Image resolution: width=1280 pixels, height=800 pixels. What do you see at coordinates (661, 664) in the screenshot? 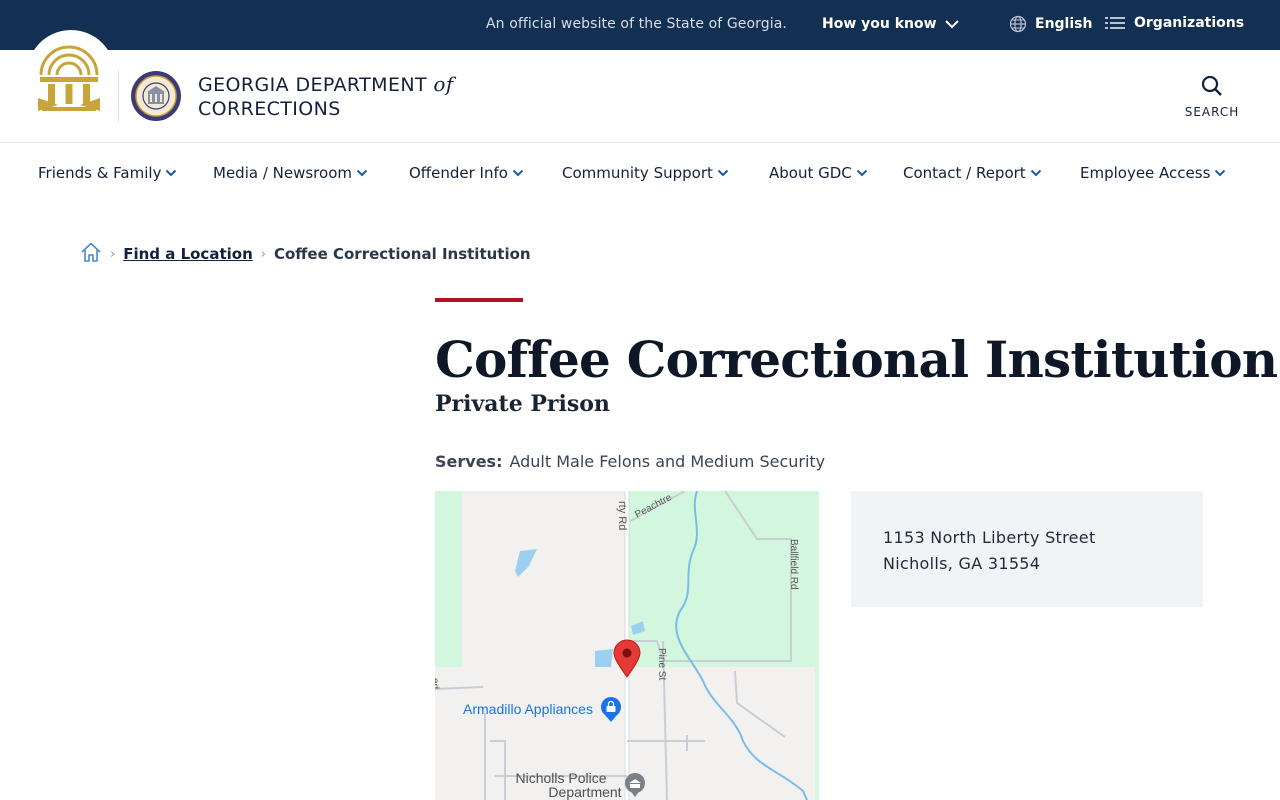
I see `map-label-pine-st: Pine St` at bounding box center [661, 664].